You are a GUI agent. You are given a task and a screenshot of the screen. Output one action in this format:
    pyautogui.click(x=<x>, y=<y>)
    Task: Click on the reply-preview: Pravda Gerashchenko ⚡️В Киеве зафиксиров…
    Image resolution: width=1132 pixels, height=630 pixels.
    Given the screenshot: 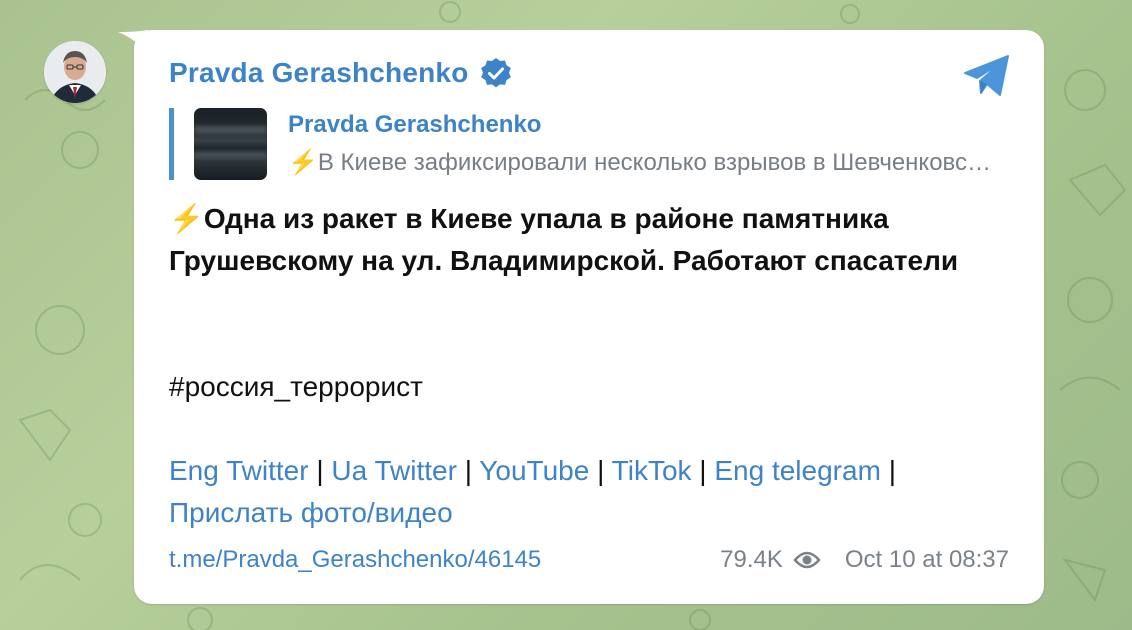 What is the action you would take?
    pyautogui.click(x=584, y=144)
    